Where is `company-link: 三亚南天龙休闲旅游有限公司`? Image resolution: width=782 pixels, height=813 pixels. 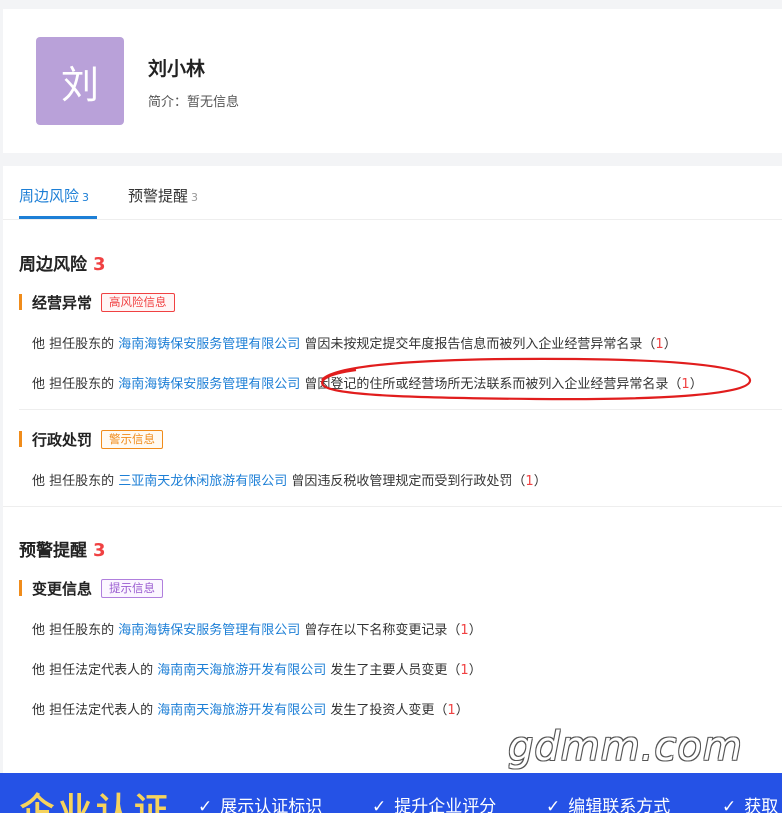 company-link: 三亚南天龙休闲旅游有限公司 is located at coordinates (202, 481).